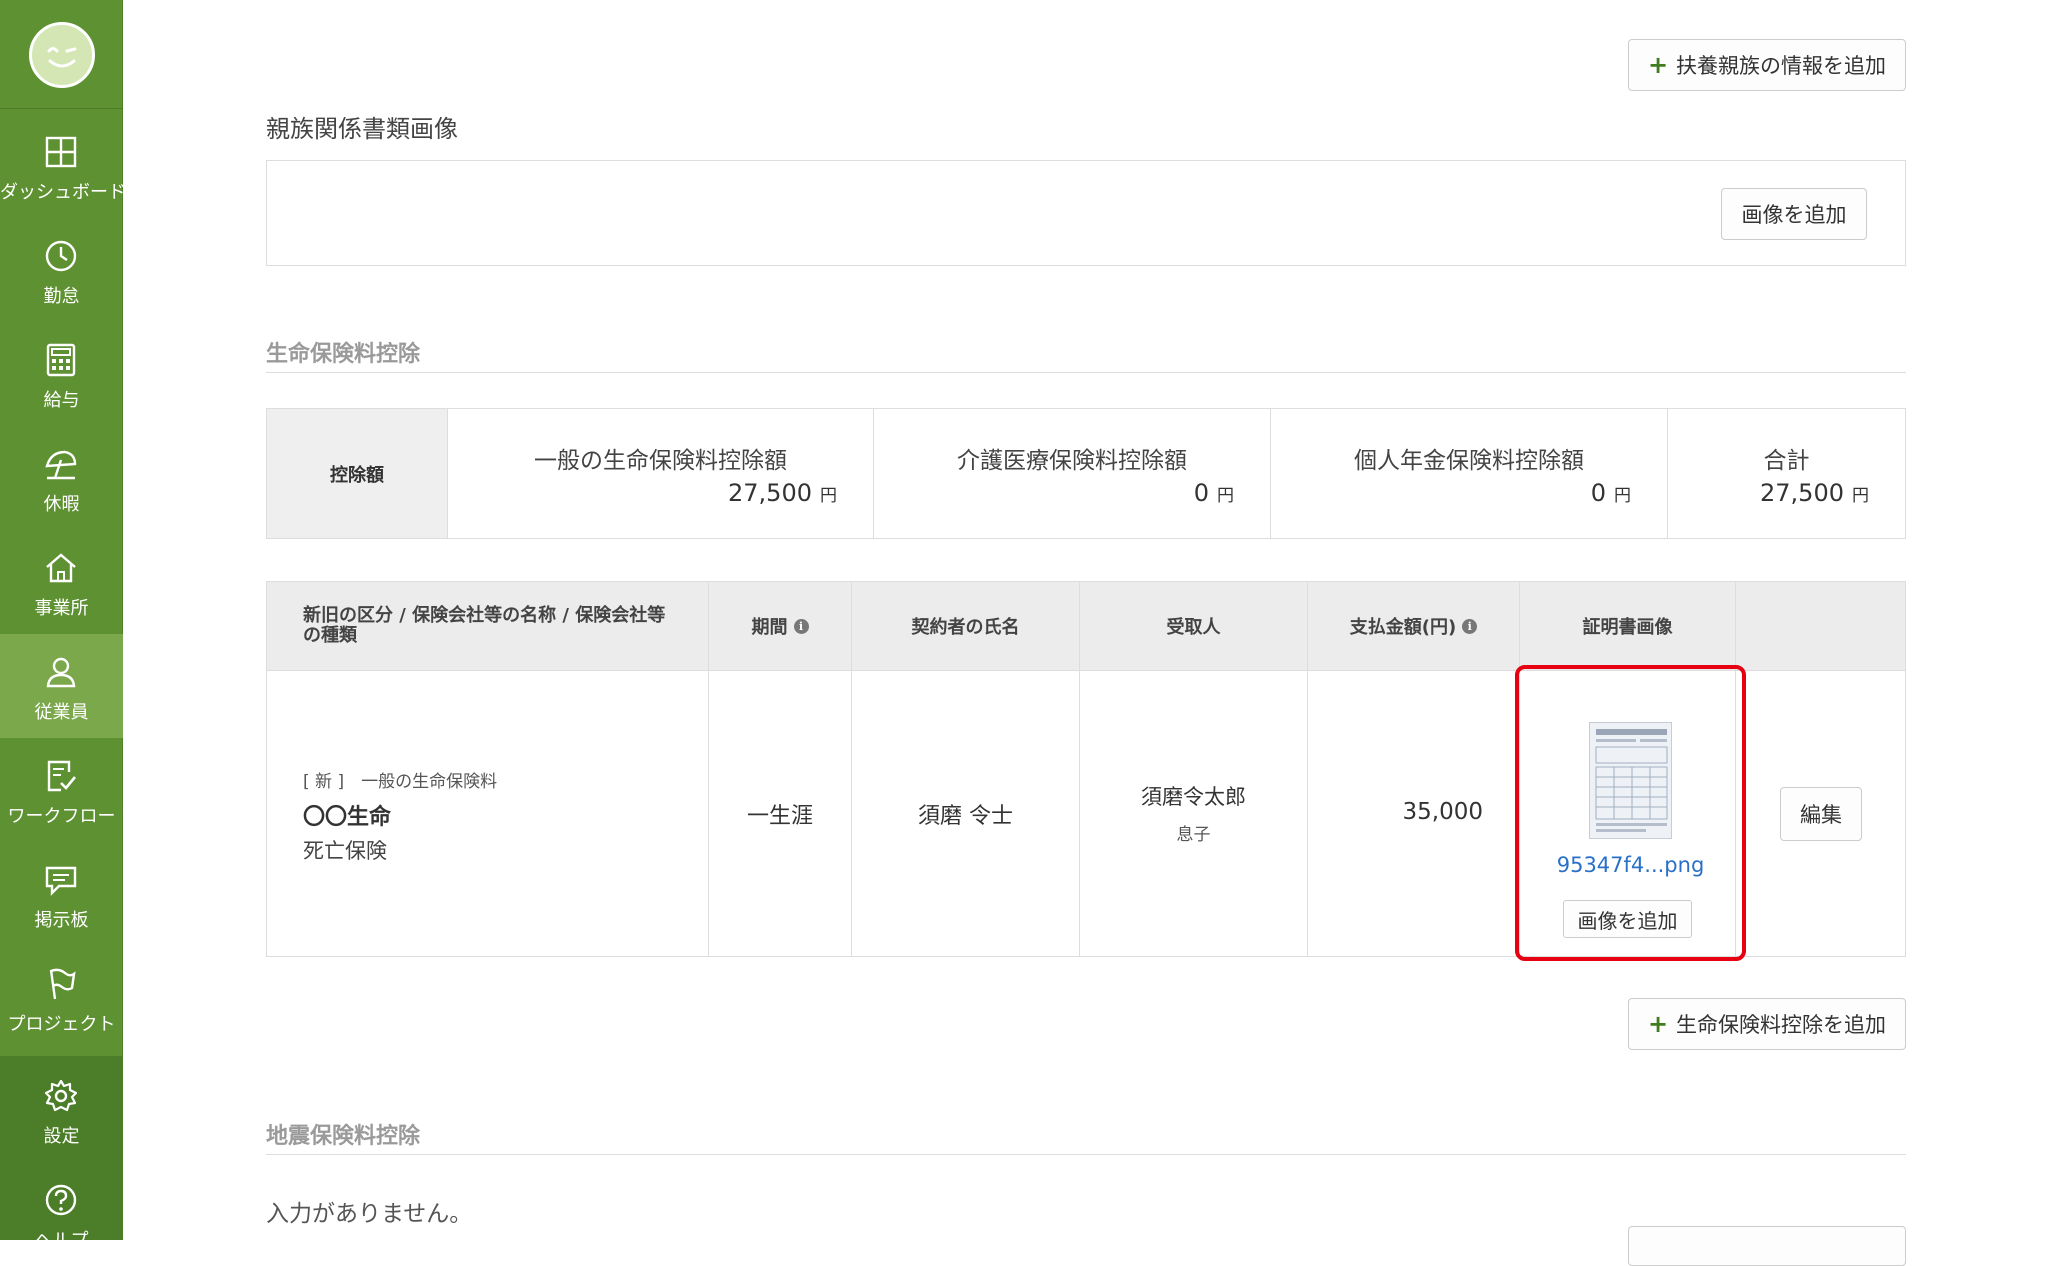 The width and height of the screenshot is (2048, 1266). I want to click on recipient-name: 須磨令太郎, so click(1193, 797).